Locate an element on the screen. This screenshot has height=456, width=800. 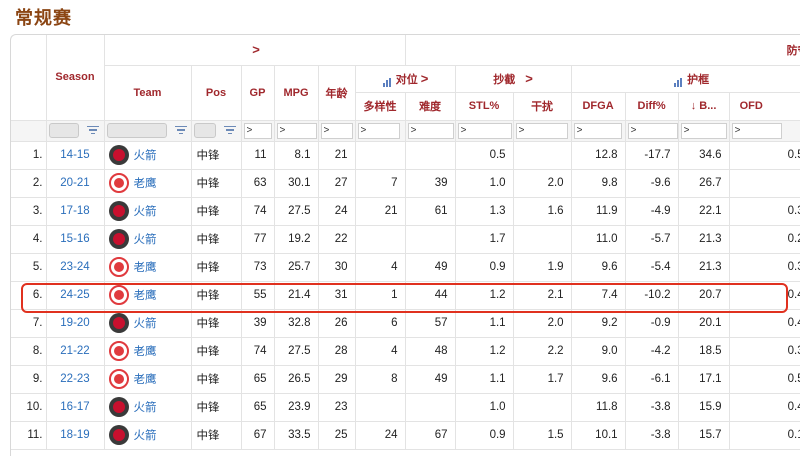
diversity-cell: 21 is located at coordinates (380, 211).